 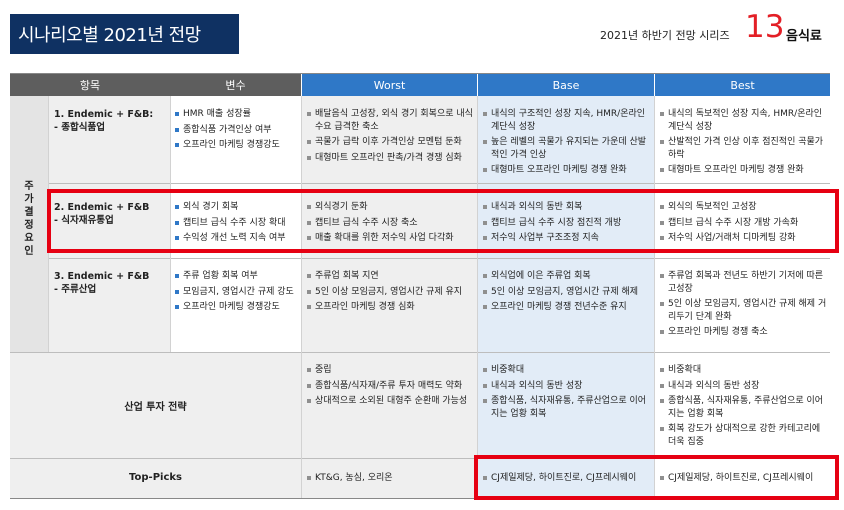 I want to click on list-item: 캡티브 급식 수주 시장 개방 가속화, so click(x=743, y=223).